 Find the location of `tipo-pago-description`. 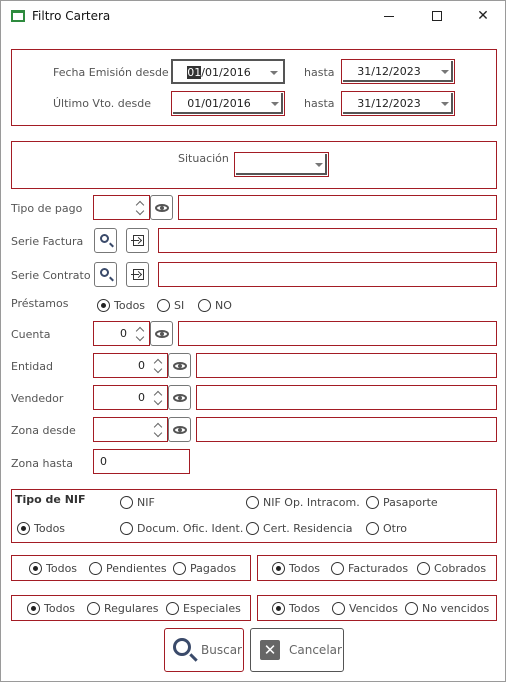

tipo-pago-description is located at coordinates (337, 207).